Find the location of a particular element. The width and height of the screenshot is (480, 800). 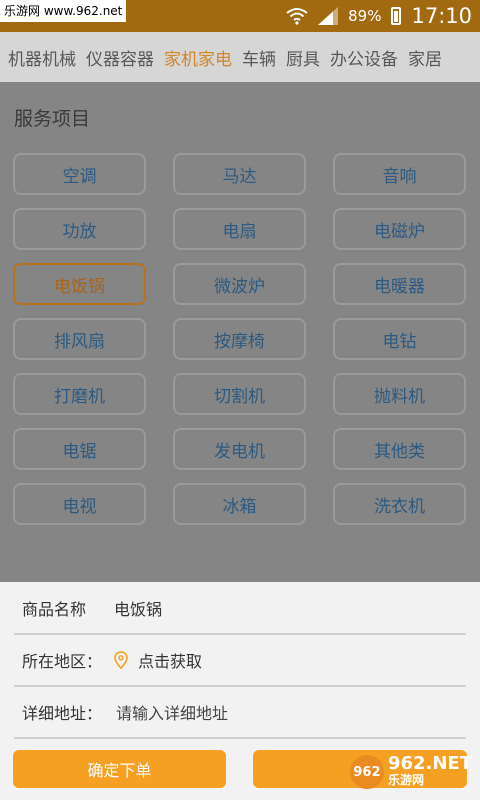

region-get-link: 点击获取 is located at coordinates (170, 660).